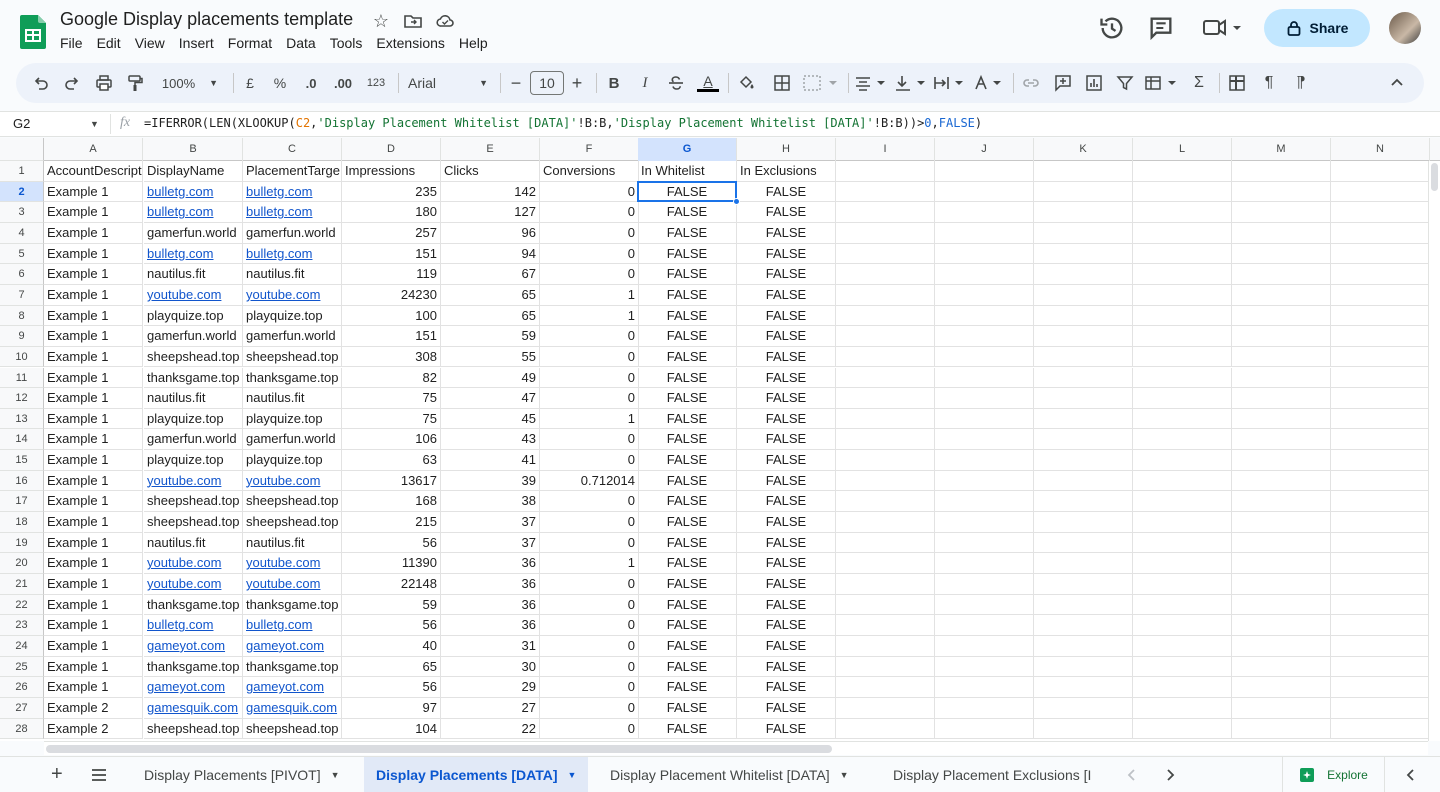 The width and height of the screenshot is (1440, 792). What do you see at coordinates (687, 646) in the screenshot?
I see `cell-g24: FALSE` at bounding box center [687, 646].